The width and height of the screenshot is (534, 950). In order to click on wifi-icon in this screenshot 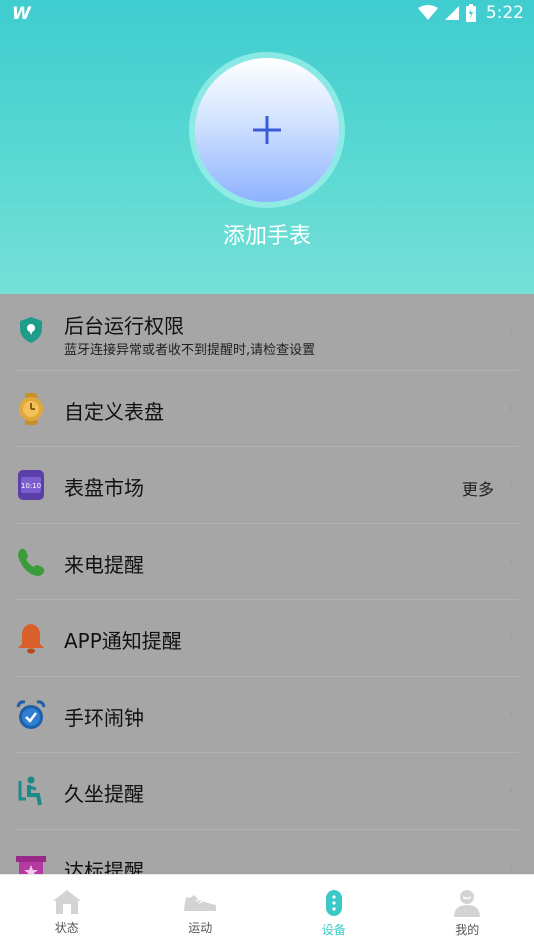, I will do `click(427, 12)`.